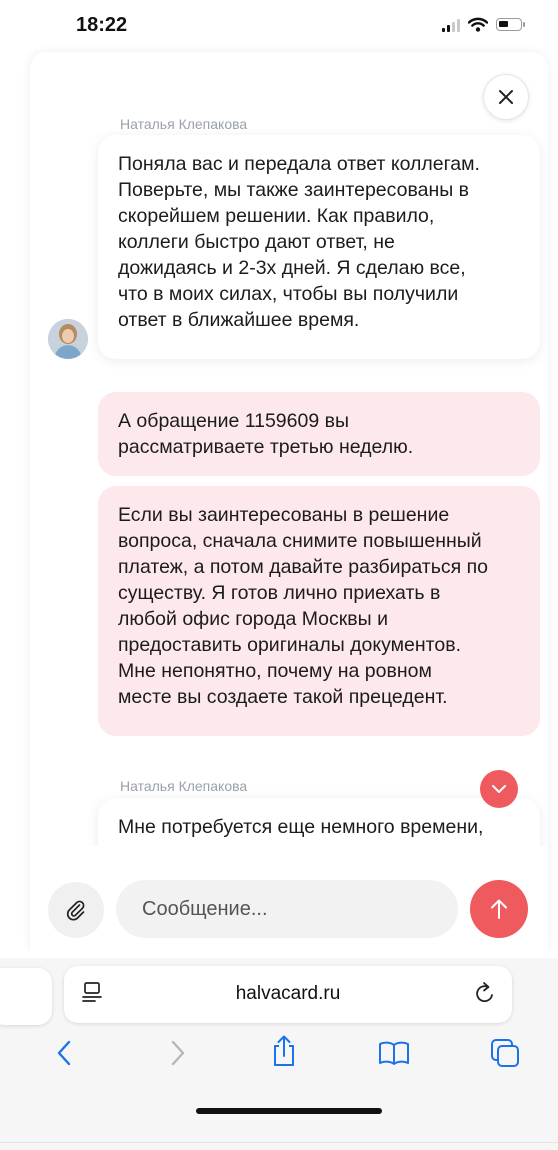  What do you see at coordinates (299, 164) in the screenshot?
I see `message-line: Поняла вас и передала ответ коллегам.` at bounding box center [299, 164].